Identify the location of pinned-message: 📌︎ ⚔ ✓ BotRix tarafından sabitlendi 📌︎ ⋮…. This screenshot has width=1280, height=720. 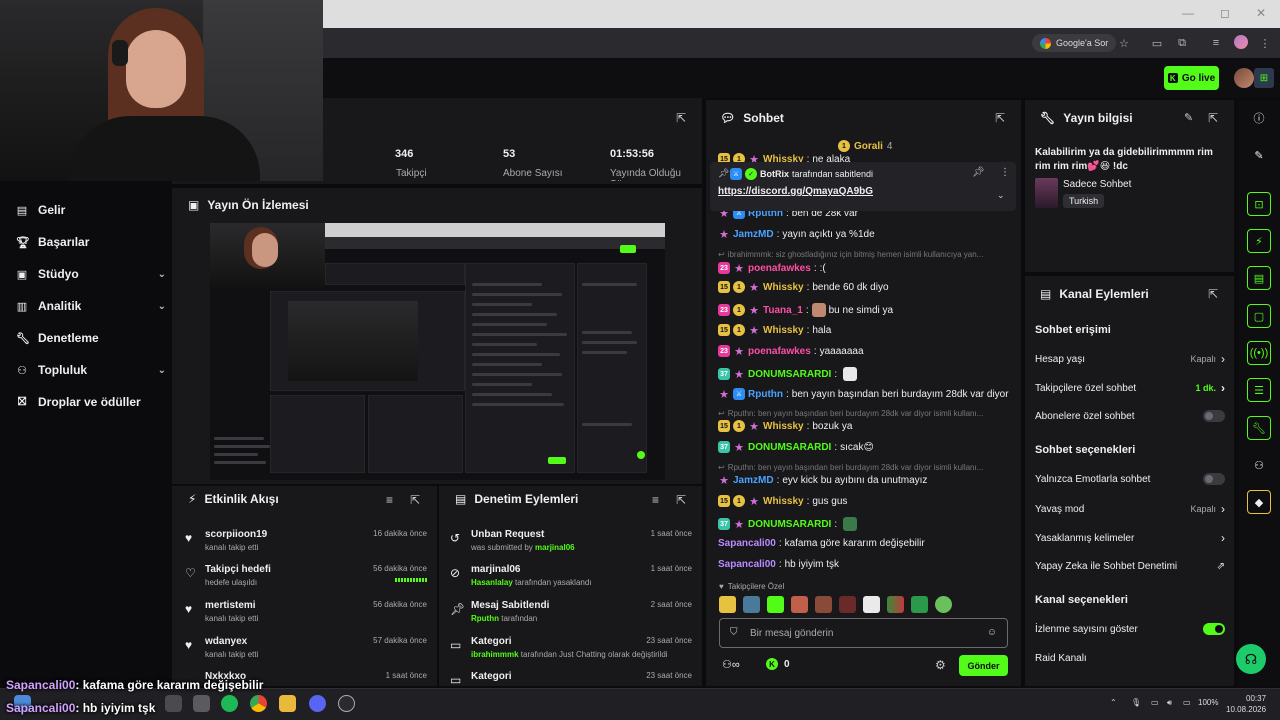
(863, 186).